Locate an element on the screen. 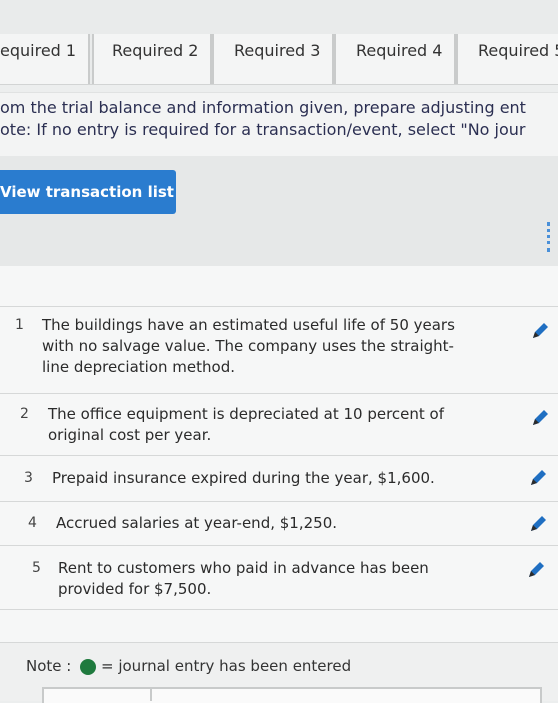  tab-required-3: Required 3 is located at coordinates (273, 59).